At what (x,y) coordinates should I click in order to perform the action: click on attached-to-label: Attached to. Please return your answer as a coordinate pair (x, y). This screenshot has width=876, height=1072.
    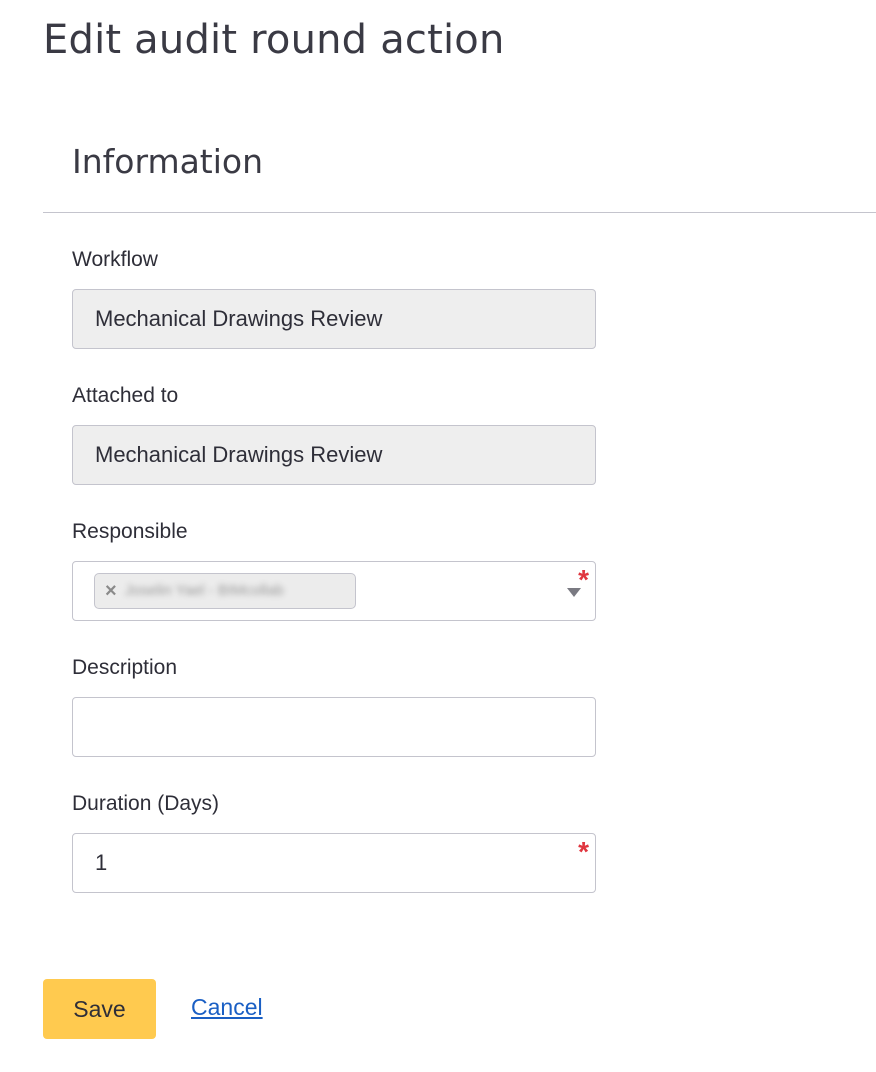
    Looking at the image, I should click on (125, 395).